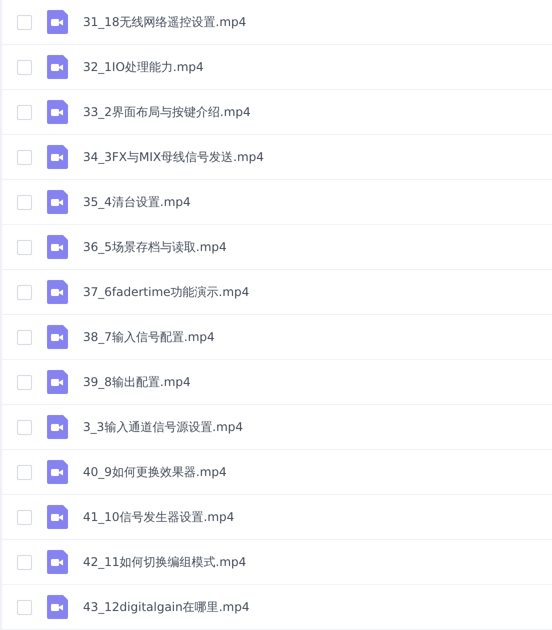  What do you see at coordinates (155, 247) in the screenshot?
I see `file-name: 36_5场景存档与读取.mp4` at bounding box center [155, 247].